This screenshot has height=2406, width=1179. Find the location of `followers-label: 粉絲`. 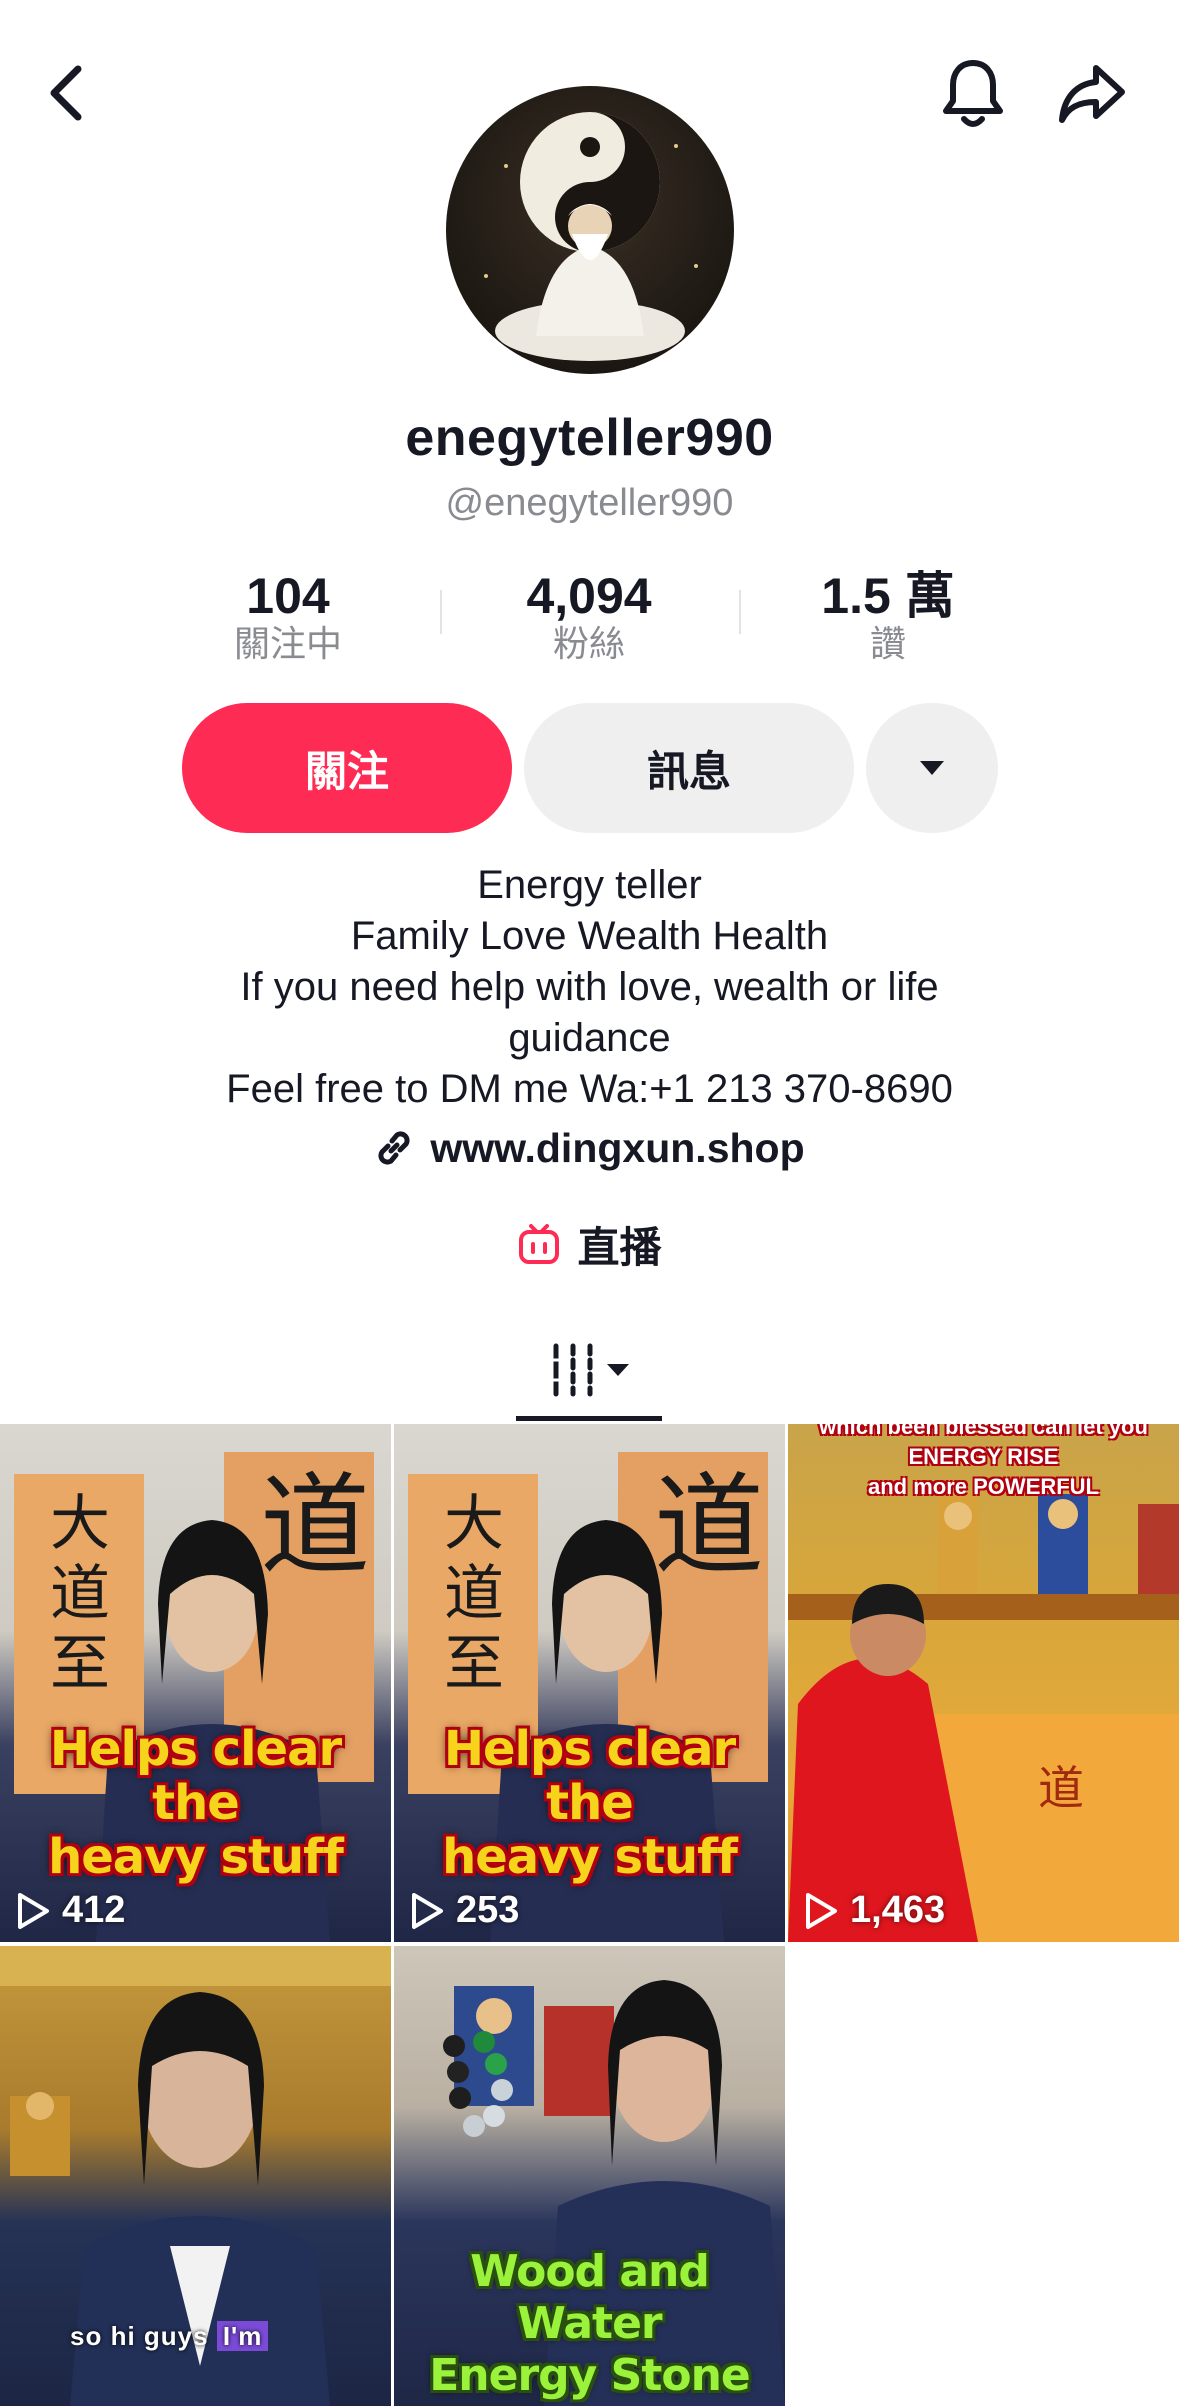

followers-label: 粉絲 is located at coordinates (588, 643).